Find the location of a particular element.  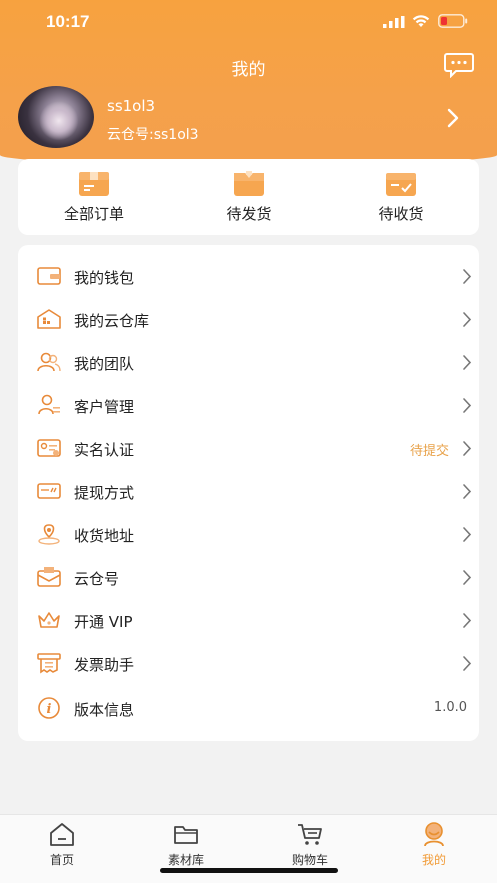

tab-cart: 购物车 is located at coordinates (310, 845).